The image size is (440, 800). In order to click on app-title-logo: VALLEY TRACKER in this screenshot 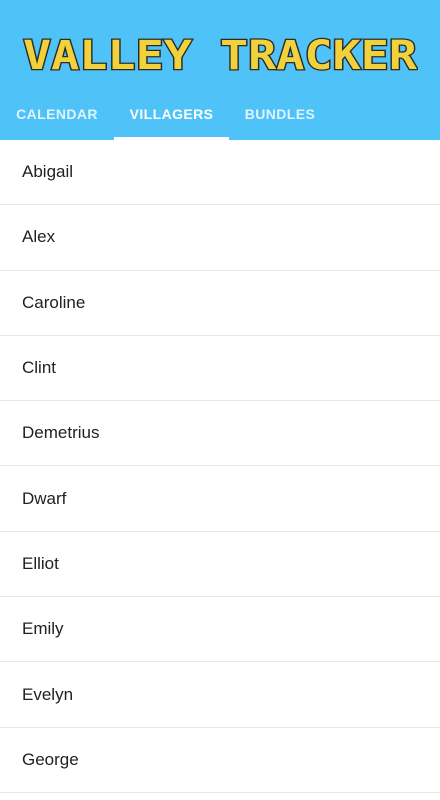, I will do `click(220, 56)`.